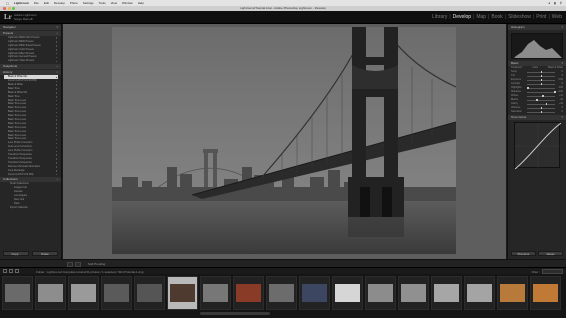 This screenshot has width=566, height=318. I want to click on menu-file: File, so click(36, 3).